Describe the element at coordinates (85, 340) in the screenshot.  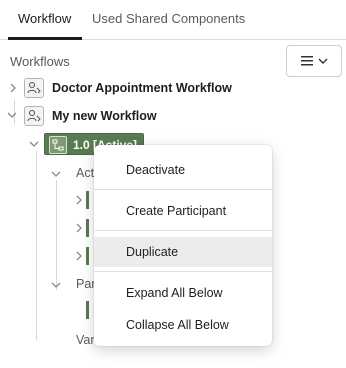
I see `tree-node-variables-clipped: Var` at that location.